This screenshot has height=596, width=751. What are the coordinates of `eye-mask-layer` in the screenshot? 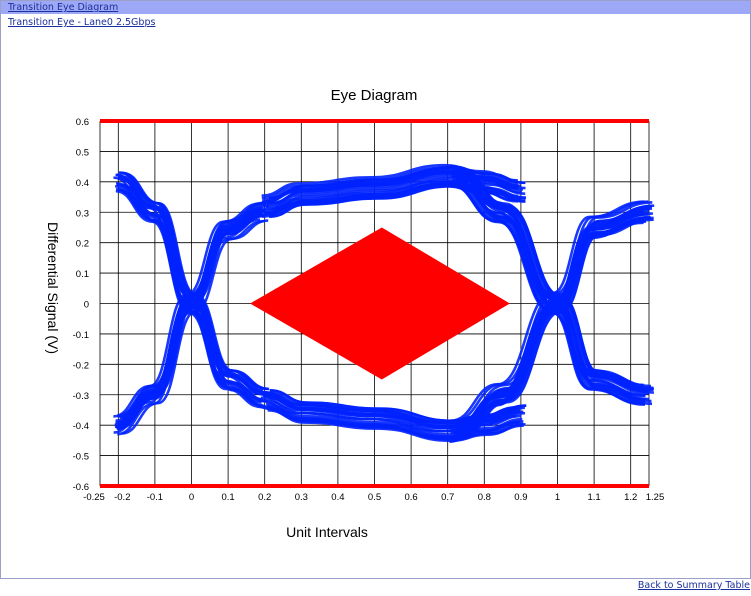 It's located at (380, 303).